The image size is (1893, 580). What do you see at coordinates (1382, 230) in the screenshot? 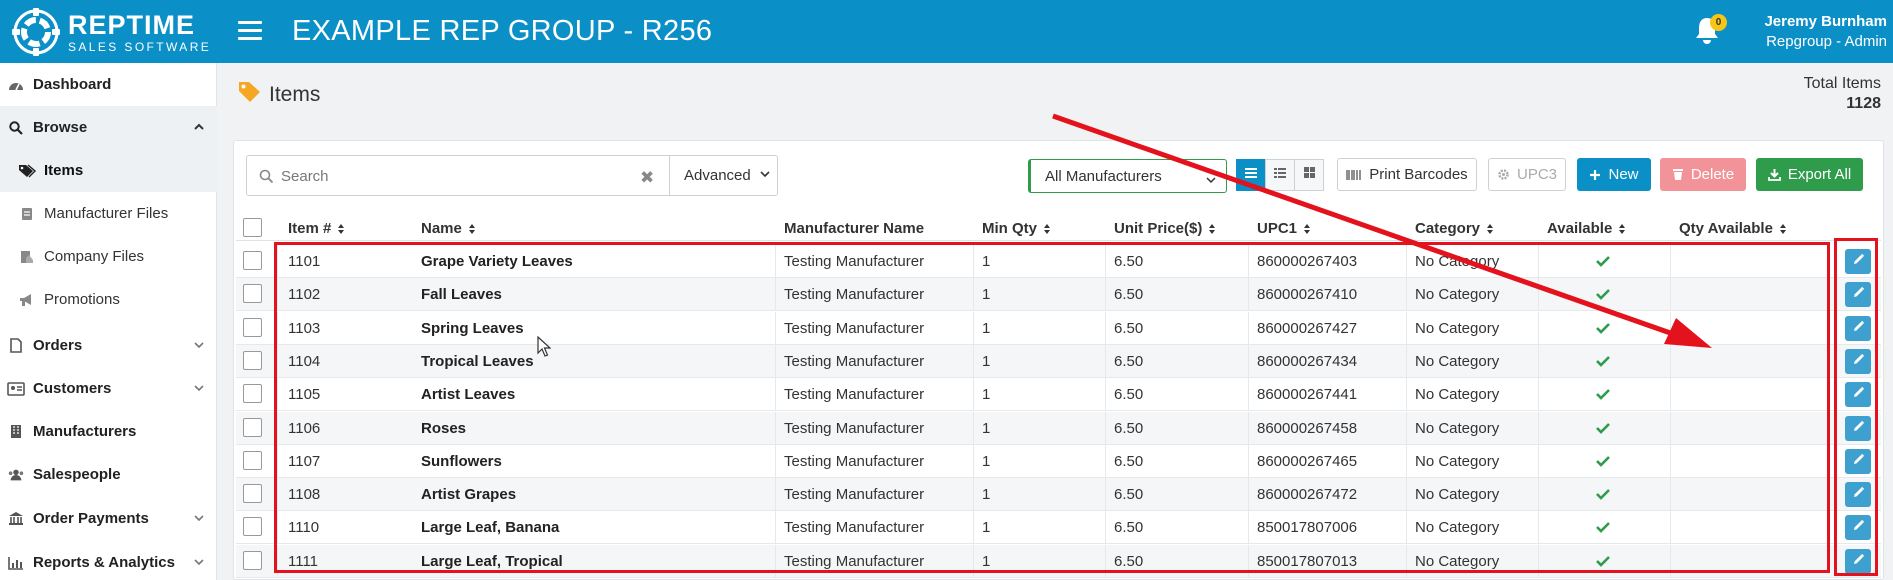
I see `annotation-arrow` at bounding box center [1382, 230].